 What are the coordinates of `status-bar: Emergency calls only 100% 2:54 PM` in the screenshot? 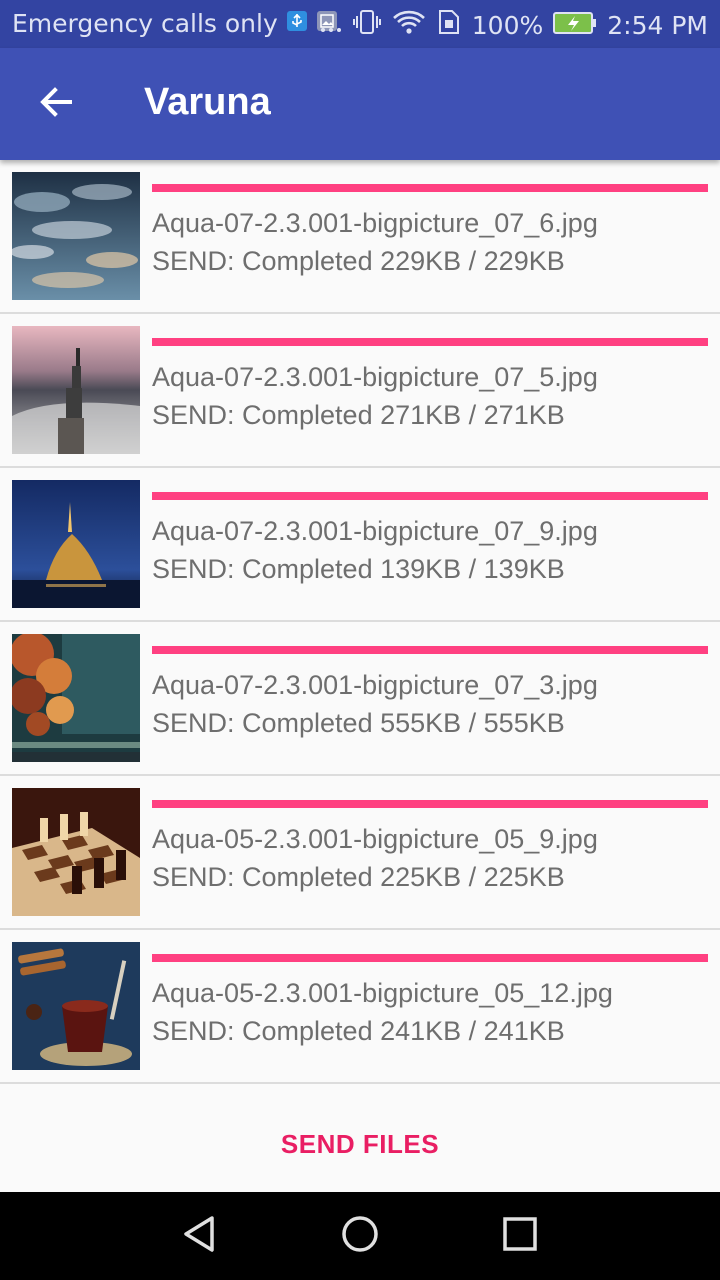 It's located at (360, 24).